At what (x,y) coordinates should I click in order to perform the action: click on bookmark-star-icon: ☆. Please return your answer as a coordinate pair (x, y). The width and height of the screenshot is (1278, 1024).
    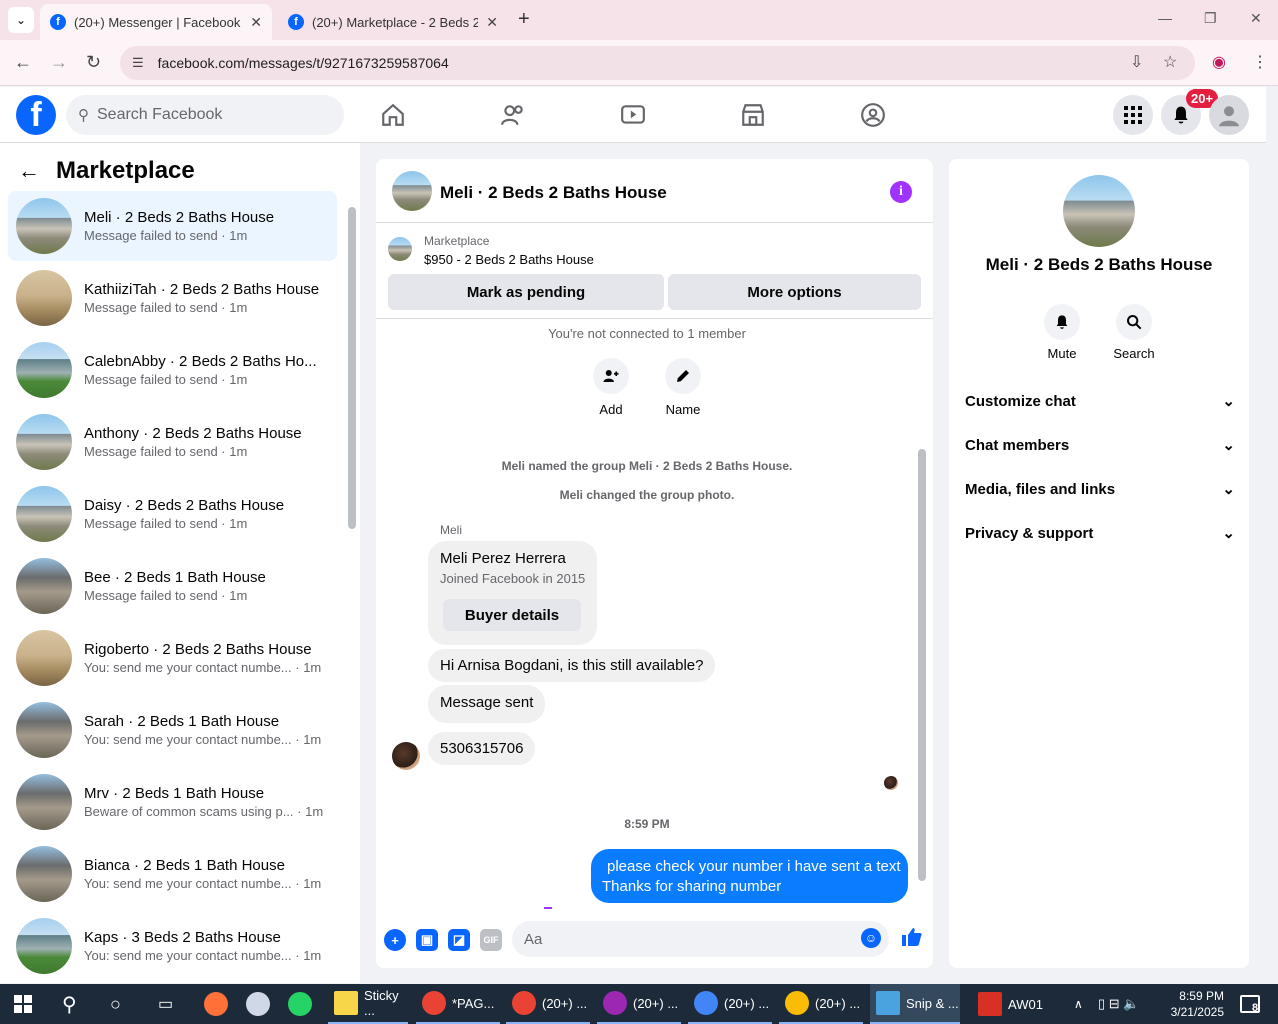
    Looking at the image, I should click on (1170, 62).